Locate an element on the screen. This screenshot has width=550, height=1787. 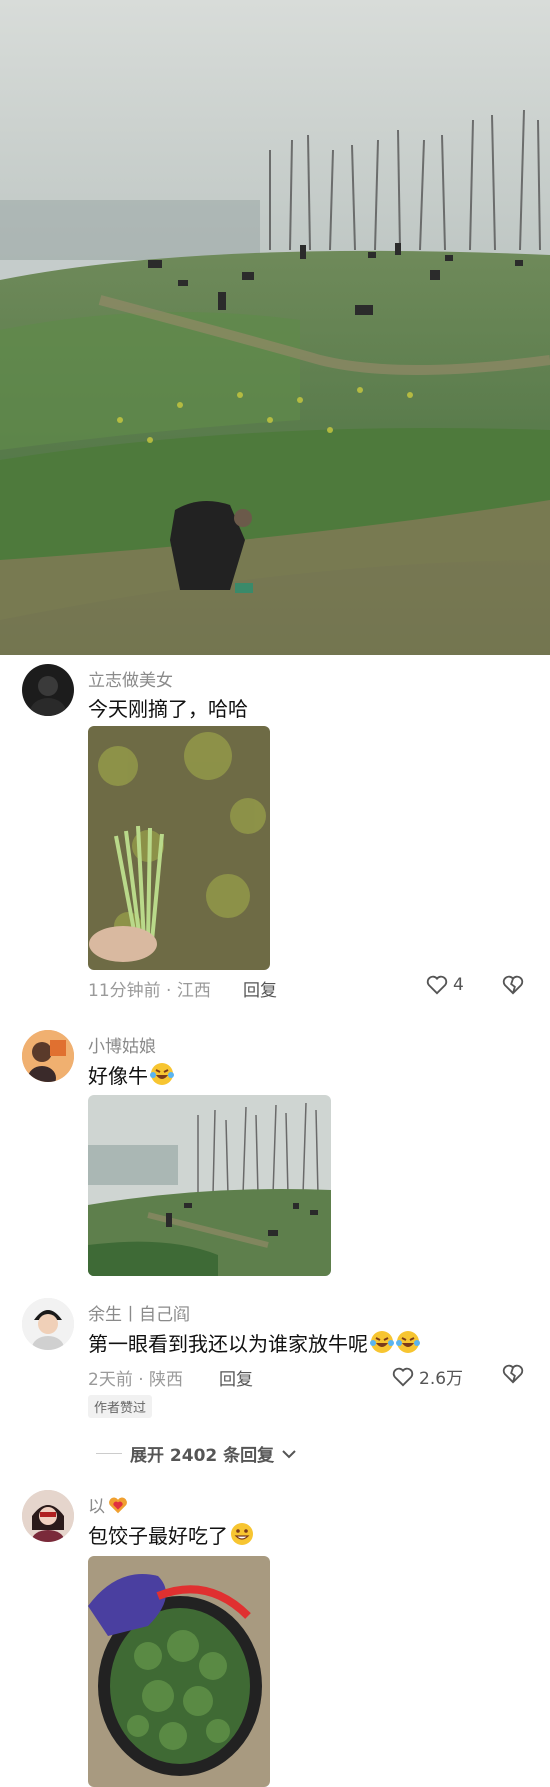
like-count: 2.6万 is located at coordinates (441, 1379).